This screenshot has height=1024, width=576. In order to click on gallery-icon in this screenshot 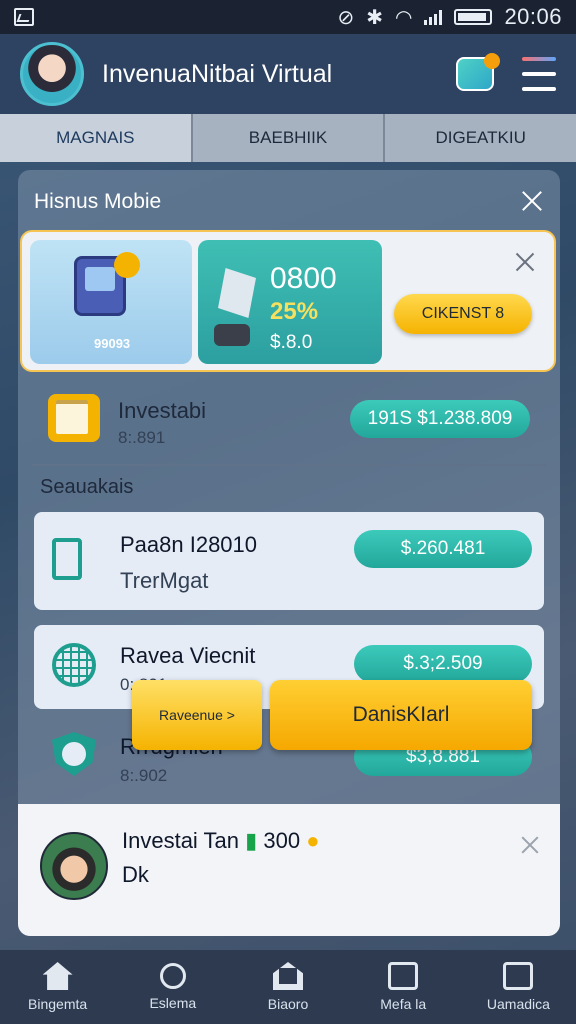, I will do `click(24, 17)`.